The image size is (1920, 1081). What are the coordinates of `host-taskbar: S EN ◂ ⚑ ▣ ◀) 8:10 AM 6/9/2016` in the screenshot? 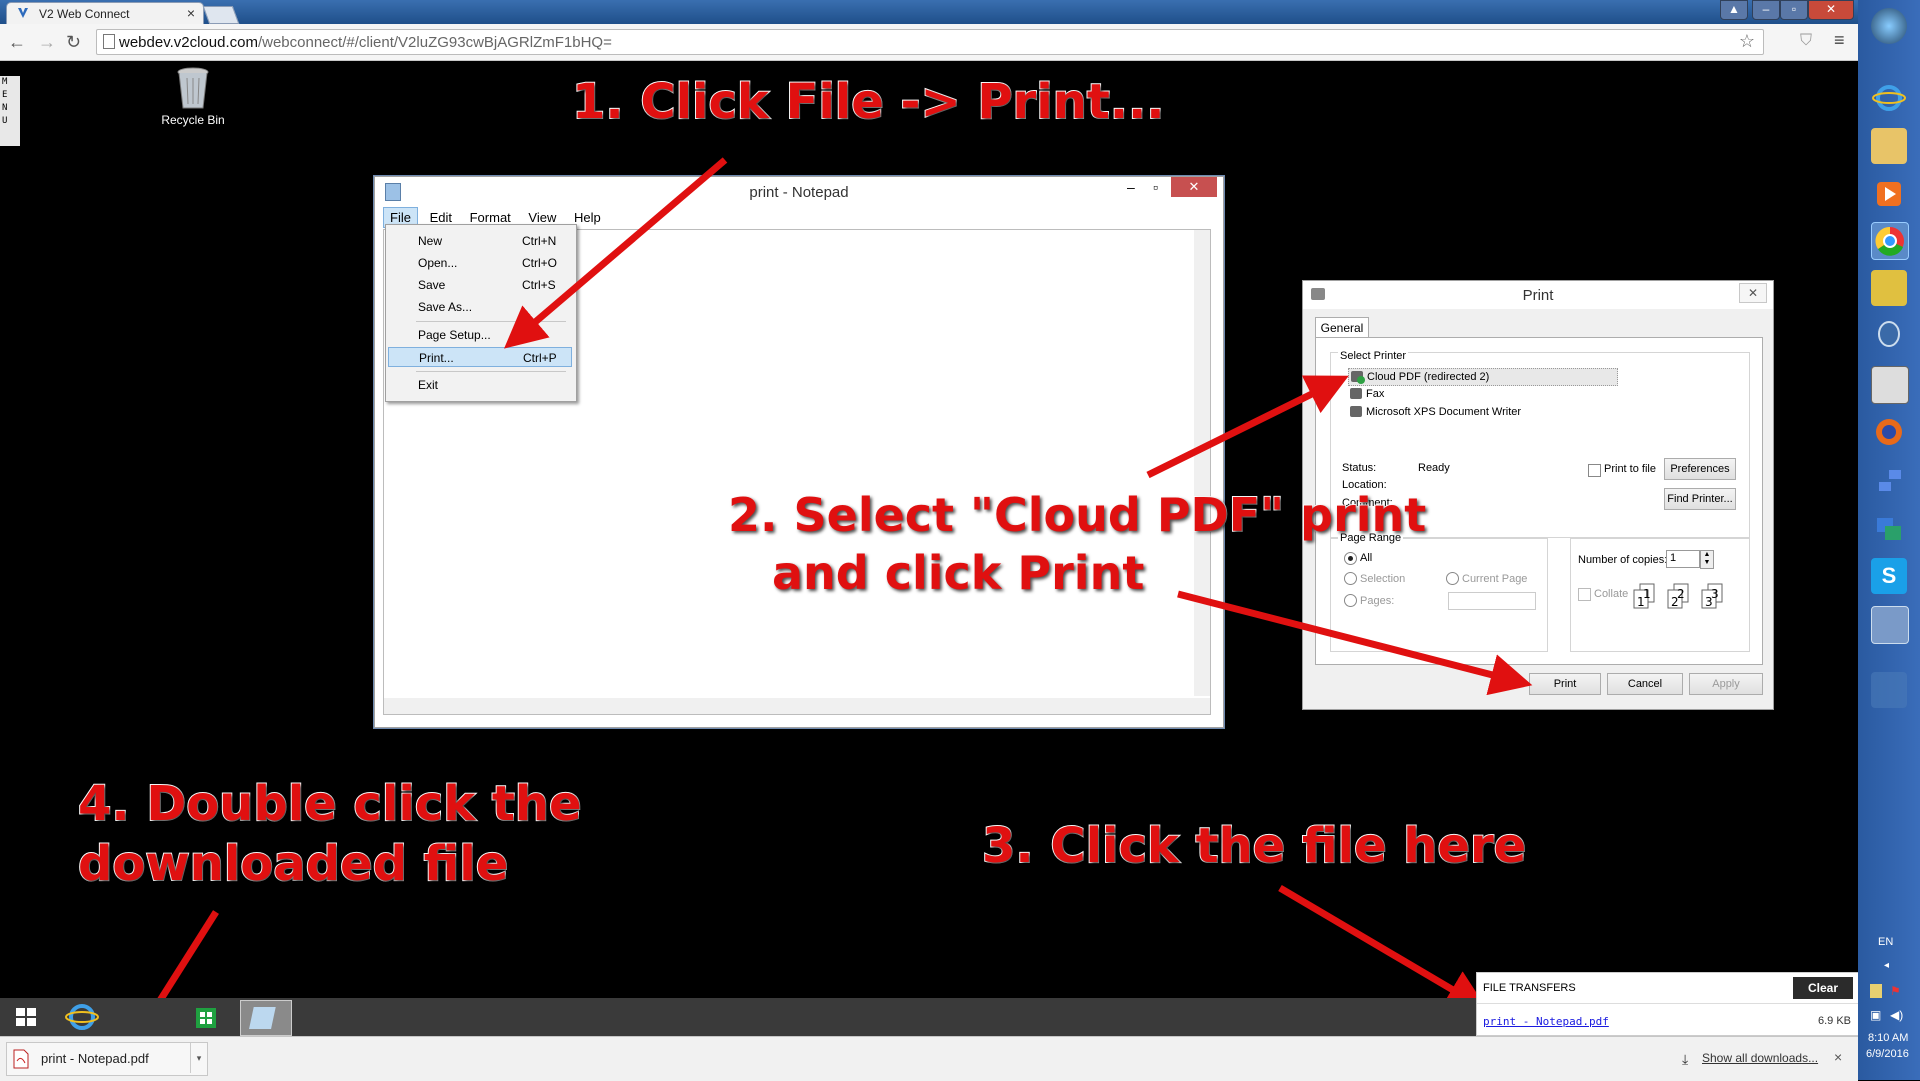 It's located at (1889, 540).